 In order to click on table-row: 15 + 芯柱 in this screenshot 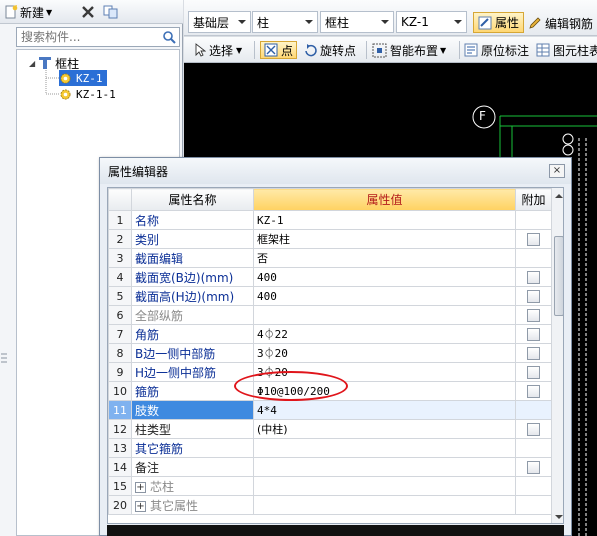, I will do `click(330, 486)`.